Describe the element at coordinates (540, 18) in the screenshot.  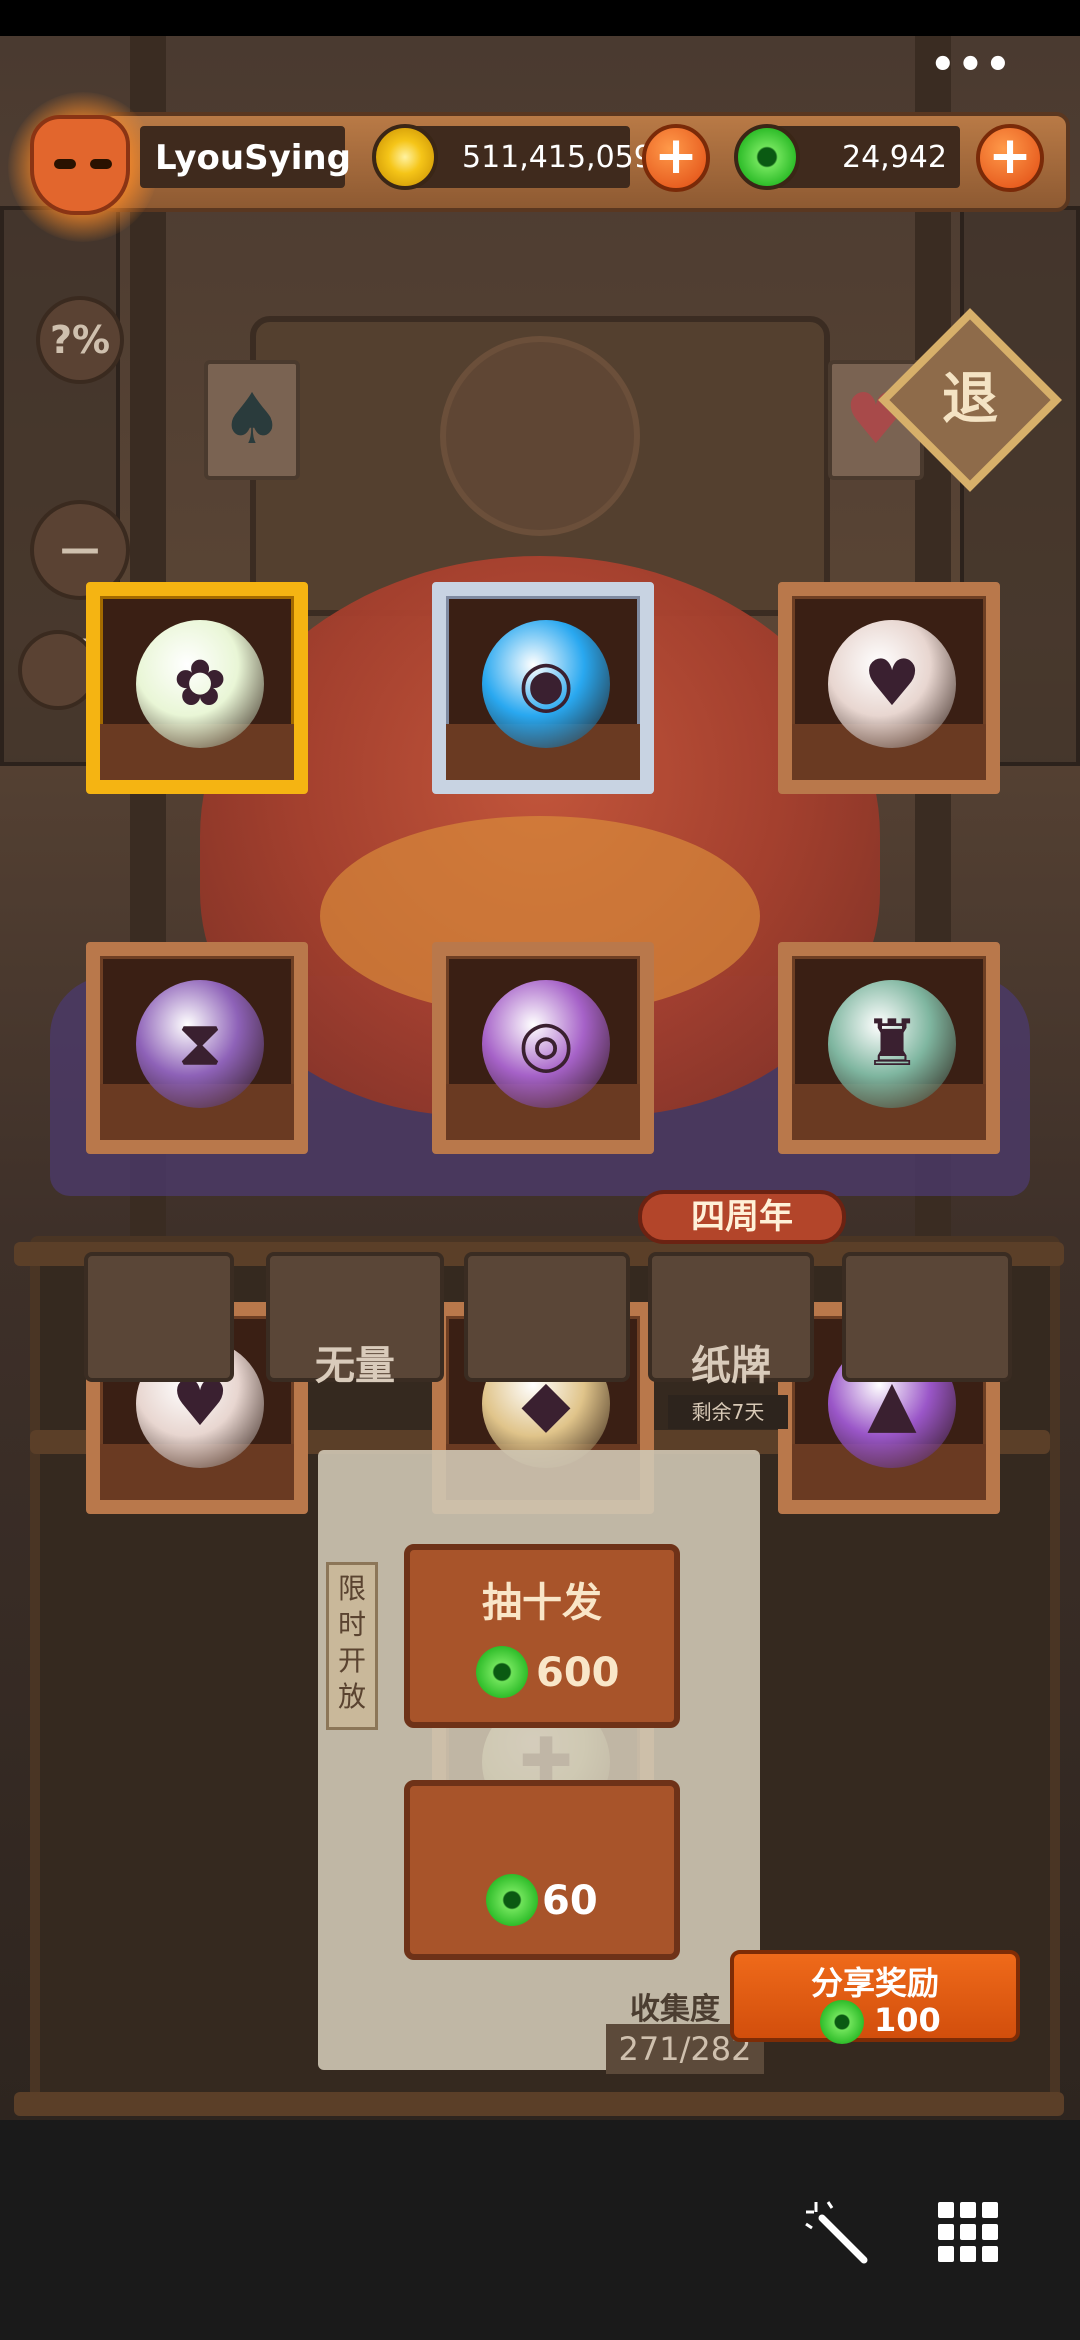
I see `status-bar` at that location.